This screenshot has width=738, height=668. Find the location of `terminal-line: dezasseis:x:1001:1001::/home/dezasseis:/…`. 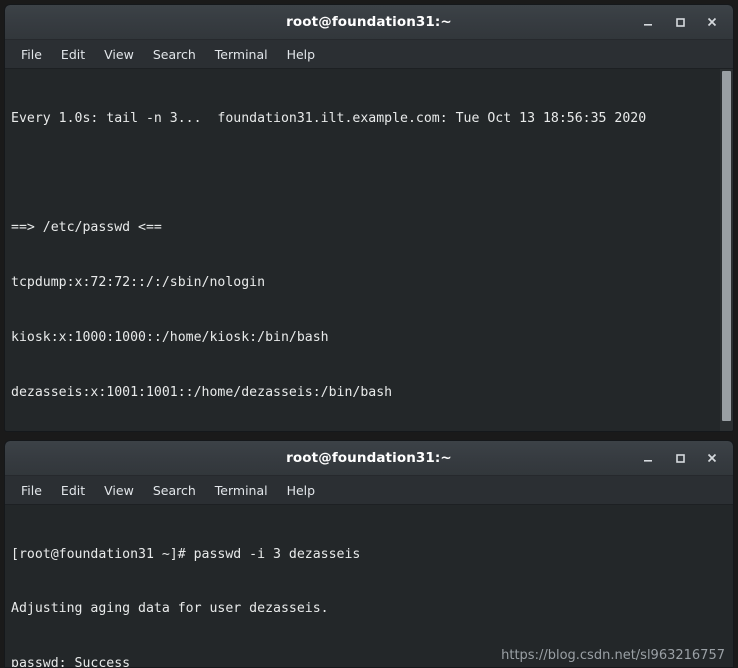

terminal-line: dezasseis:x:1001:1001::/home/dezasseis:/… is located at coordinates (202, 393).